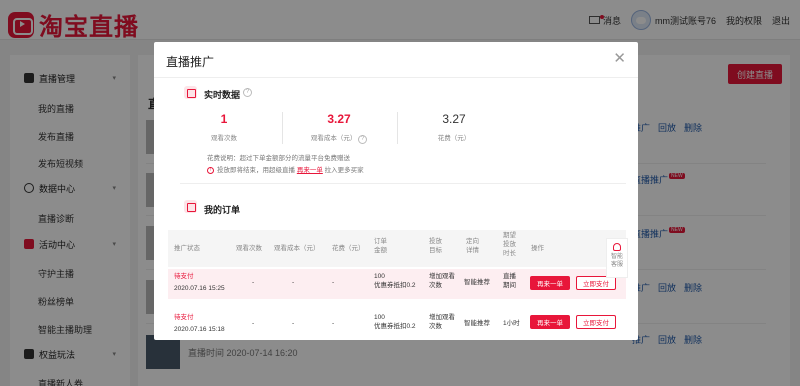 This screenshot has width=800, height=386. What do you see at coordinates (190, 62) in the screenshot?
I see `modal-title: 直播推广` at bounding box center [190, 62].